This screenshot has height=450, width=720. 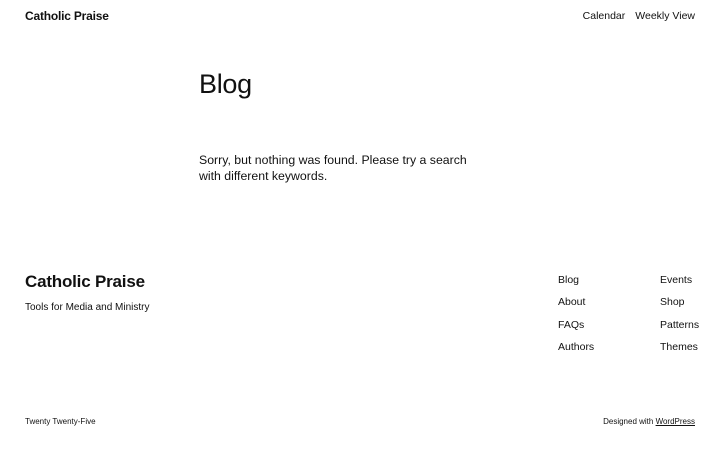 What do you see at coordinates (87, 307) in the screenshot?
I see `footer-tagline: Tools for Media and Ministry` at bounding box center [87, 307].